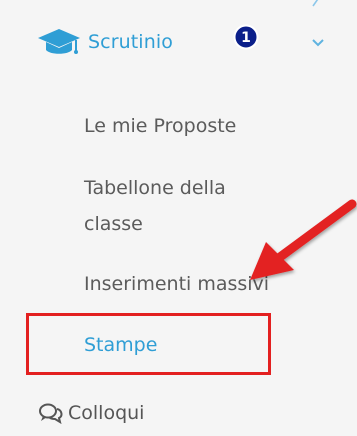 The height and width of the screenshot is (436, 357). I want to click on sidebar-item-colloqui: Colloqui, so click(91, 413).